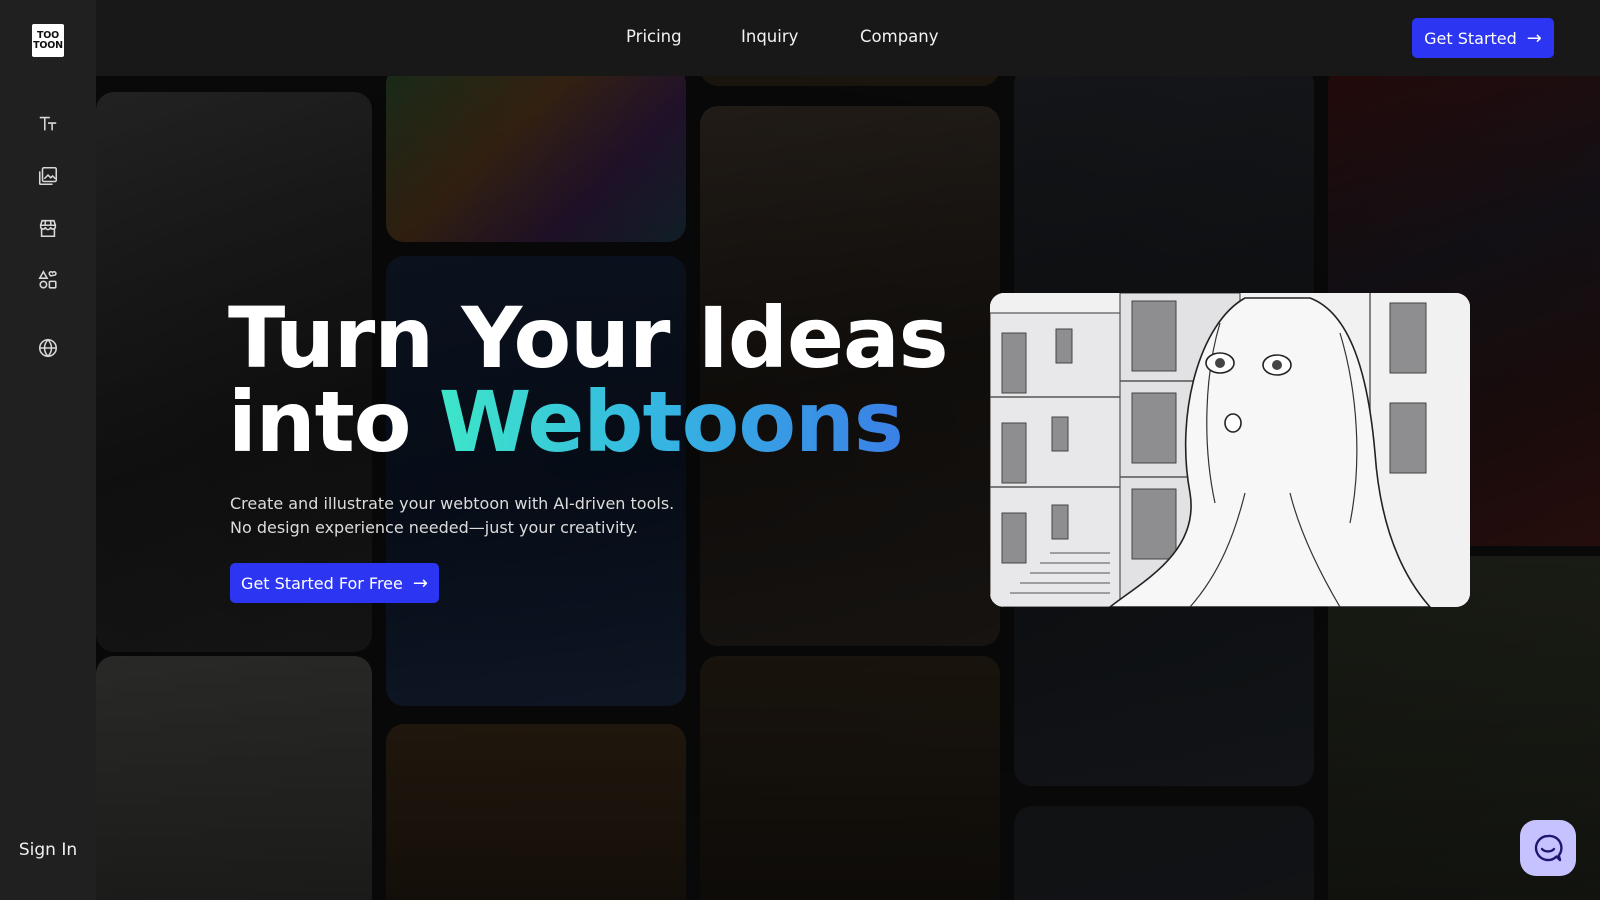  I want to click on gallery-button, so click(48, 176).